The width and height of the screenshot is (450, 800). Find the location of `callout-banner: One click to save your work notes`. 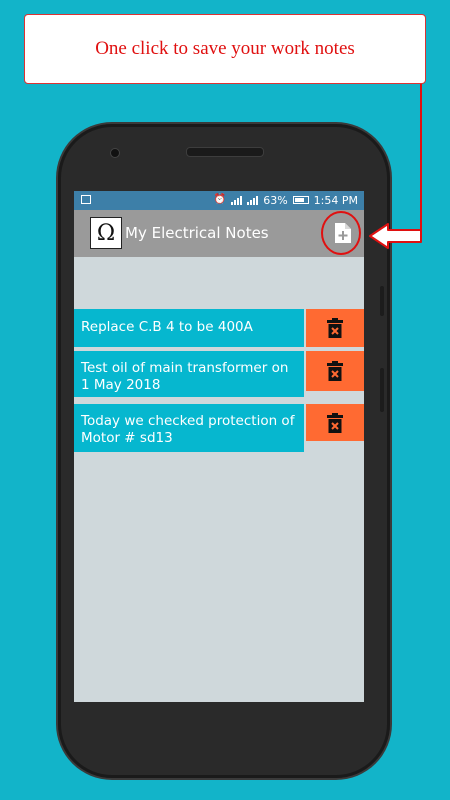

callout-banner: One click to save your work notes is located at coordinates (225, 49).